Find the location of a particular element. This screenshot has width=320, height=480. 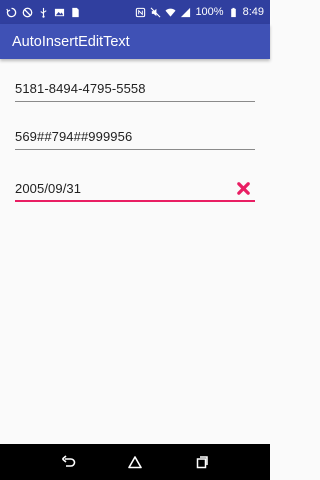

back-icon is located at coordinates (69, 461).